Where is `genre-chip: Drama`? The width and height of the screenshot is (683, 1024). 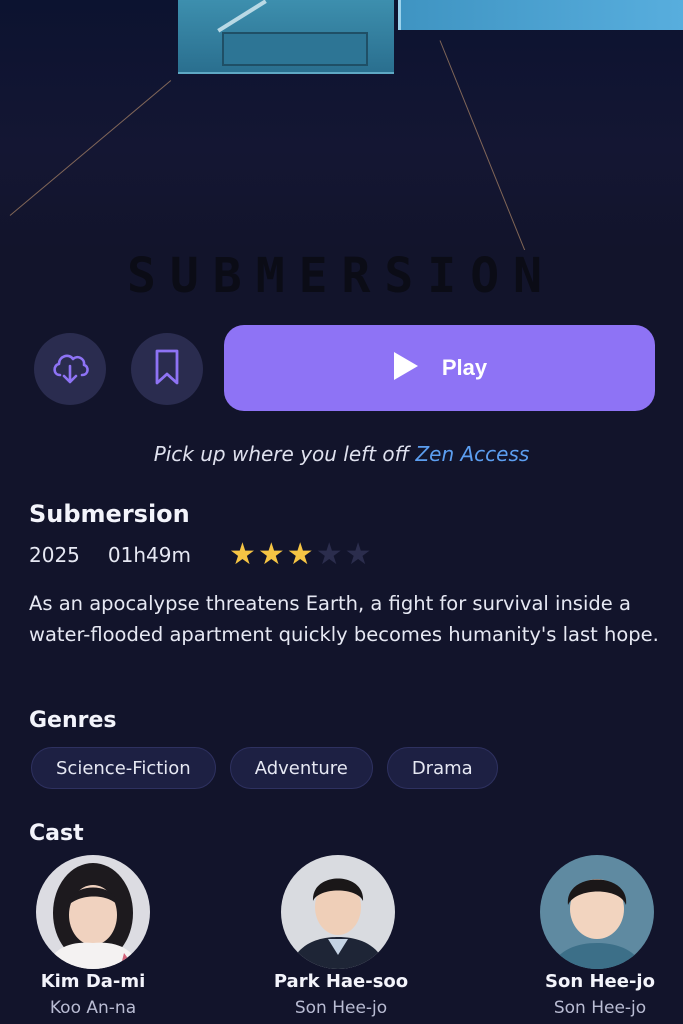
genre-chip: Drama is located at coordinates (442, 768).